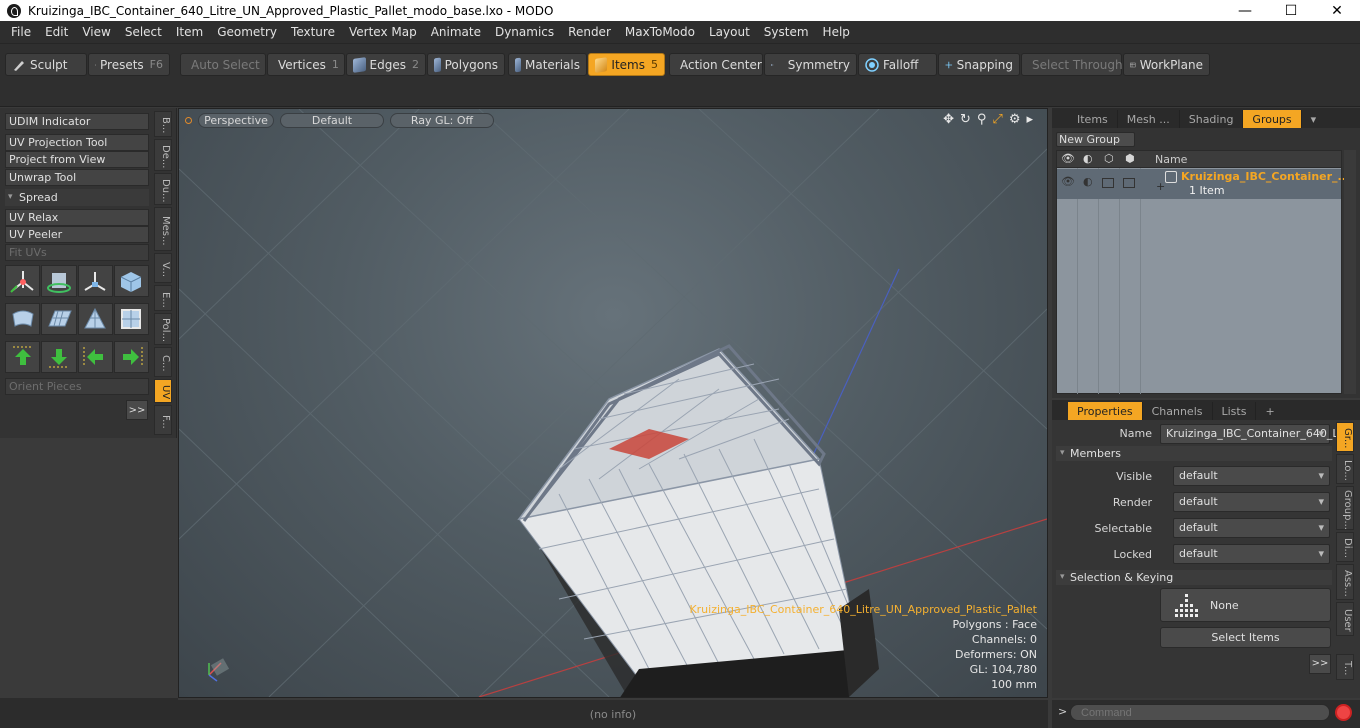  Describe the element at coordinates (1095, 139) in the screenshot. I see `new-group-button: New Group` at that location.